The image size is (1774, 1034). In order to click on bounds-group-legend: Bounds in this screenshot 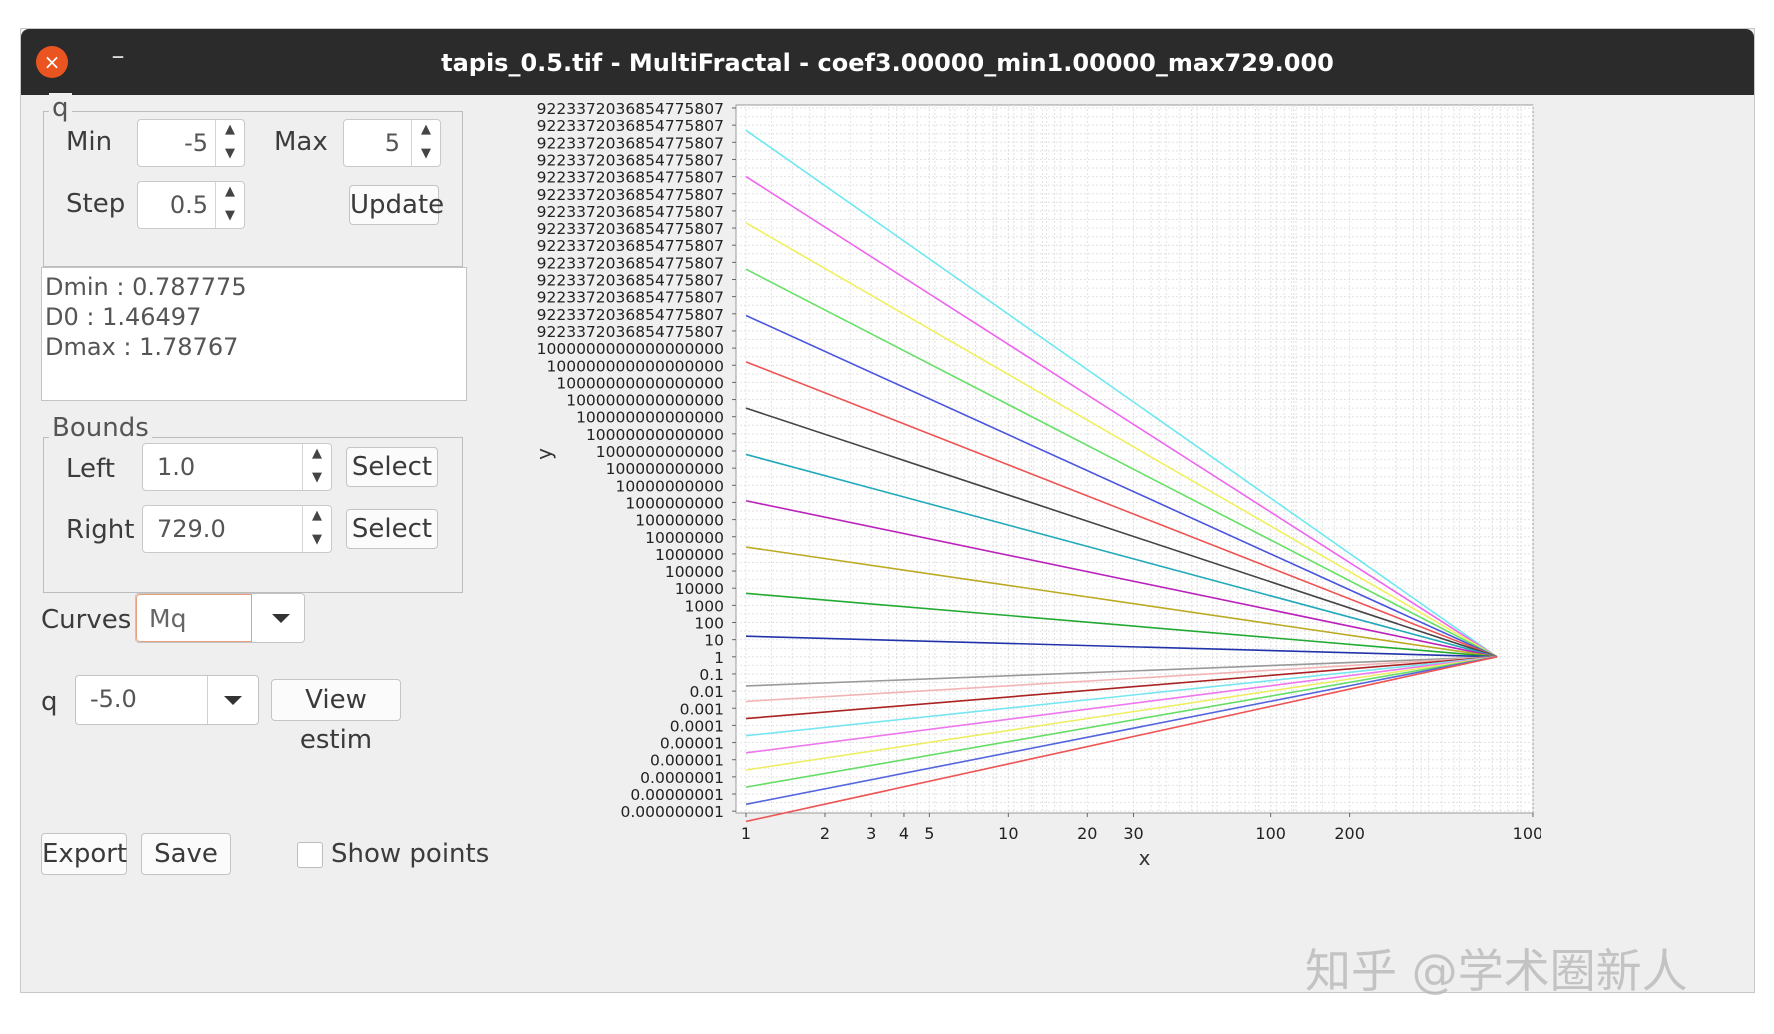, I will do `click(100, 428)`.